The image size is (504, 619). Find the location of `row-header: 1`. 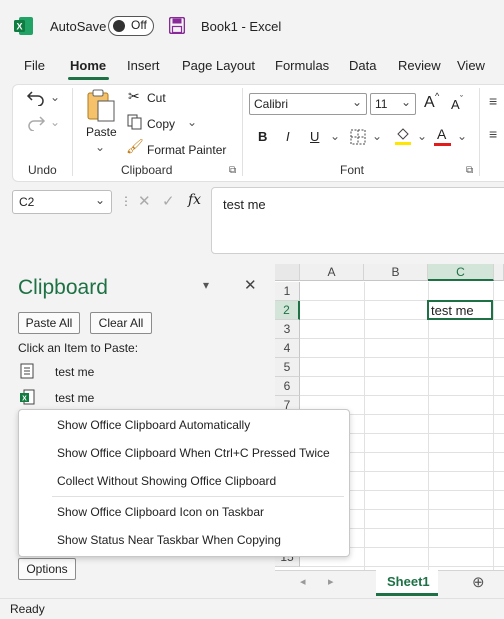

row-header: 1 is located at coordinates (287, 291).